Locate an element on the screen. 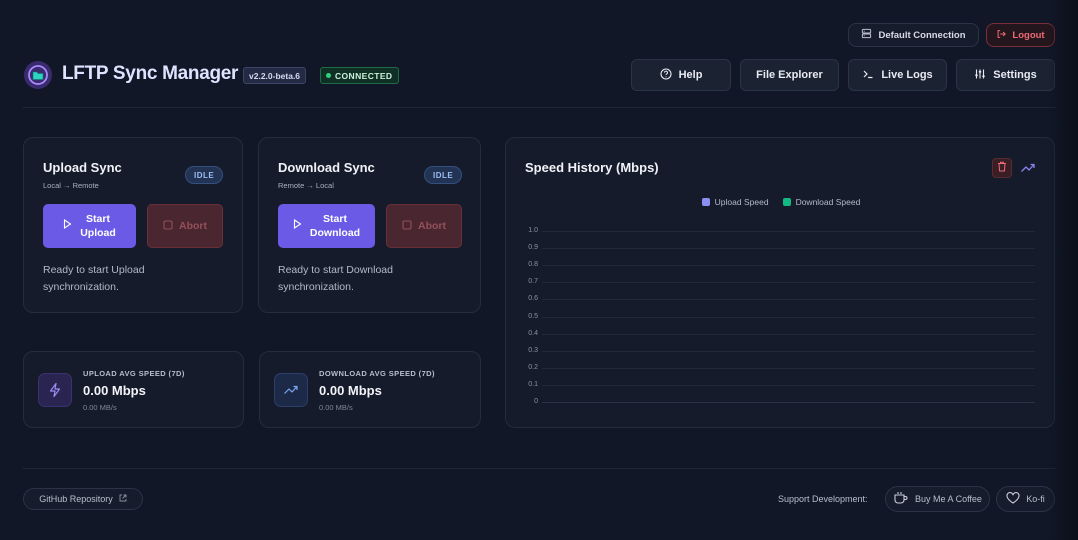  logout-label: Logout is located at coordinates (1028, 35).